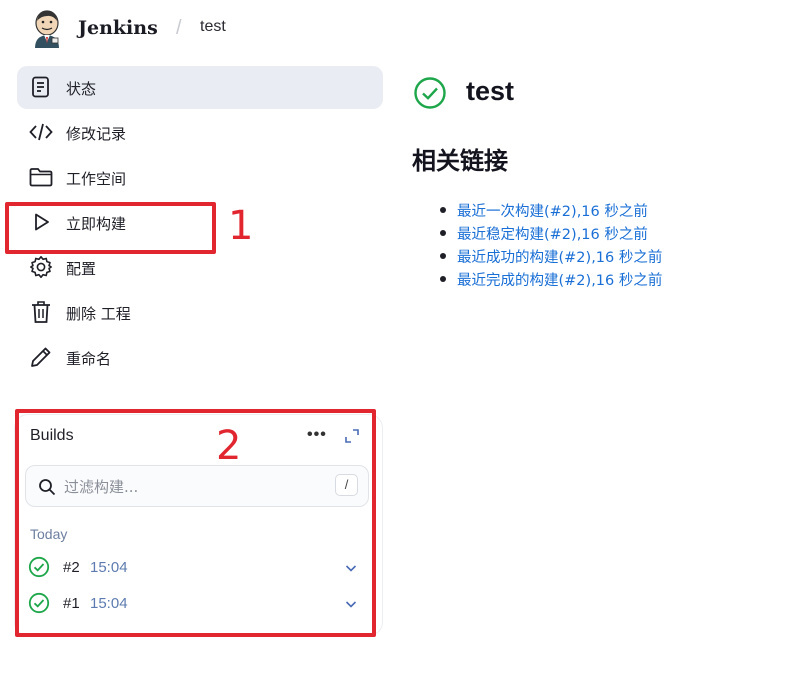 The image size is (806, 687). Describe the element at coordinates (403, 28) in the screenshot. I see `top-header: Jenkins / test` at that location.